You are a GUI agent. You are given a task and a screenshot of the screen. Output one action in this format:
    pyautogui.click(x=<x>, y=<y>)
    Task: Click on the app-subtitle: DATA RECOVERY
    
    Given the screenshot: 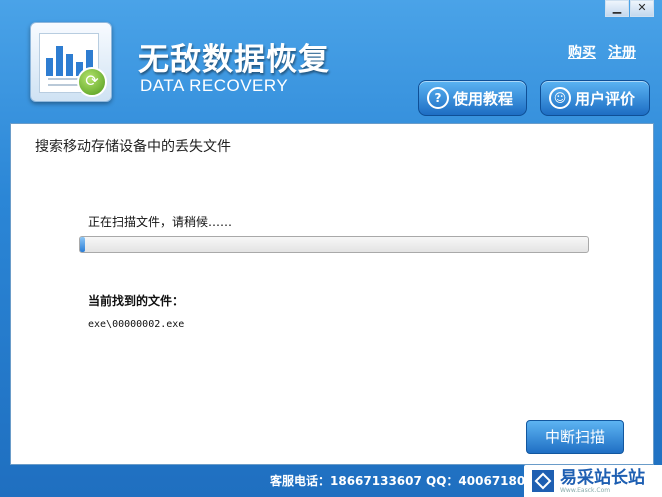 What is the action you would take?
    pyautogui.click(x=214, y=85)
    